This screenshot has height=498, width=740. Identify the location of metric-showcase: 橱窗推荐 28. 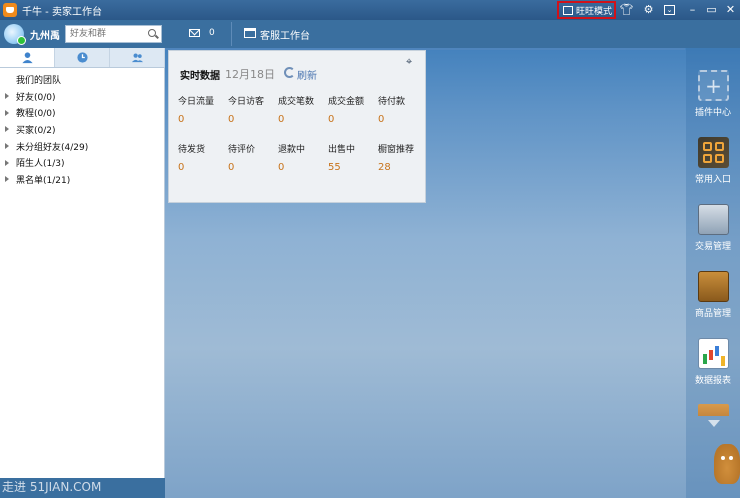
(402, 157).